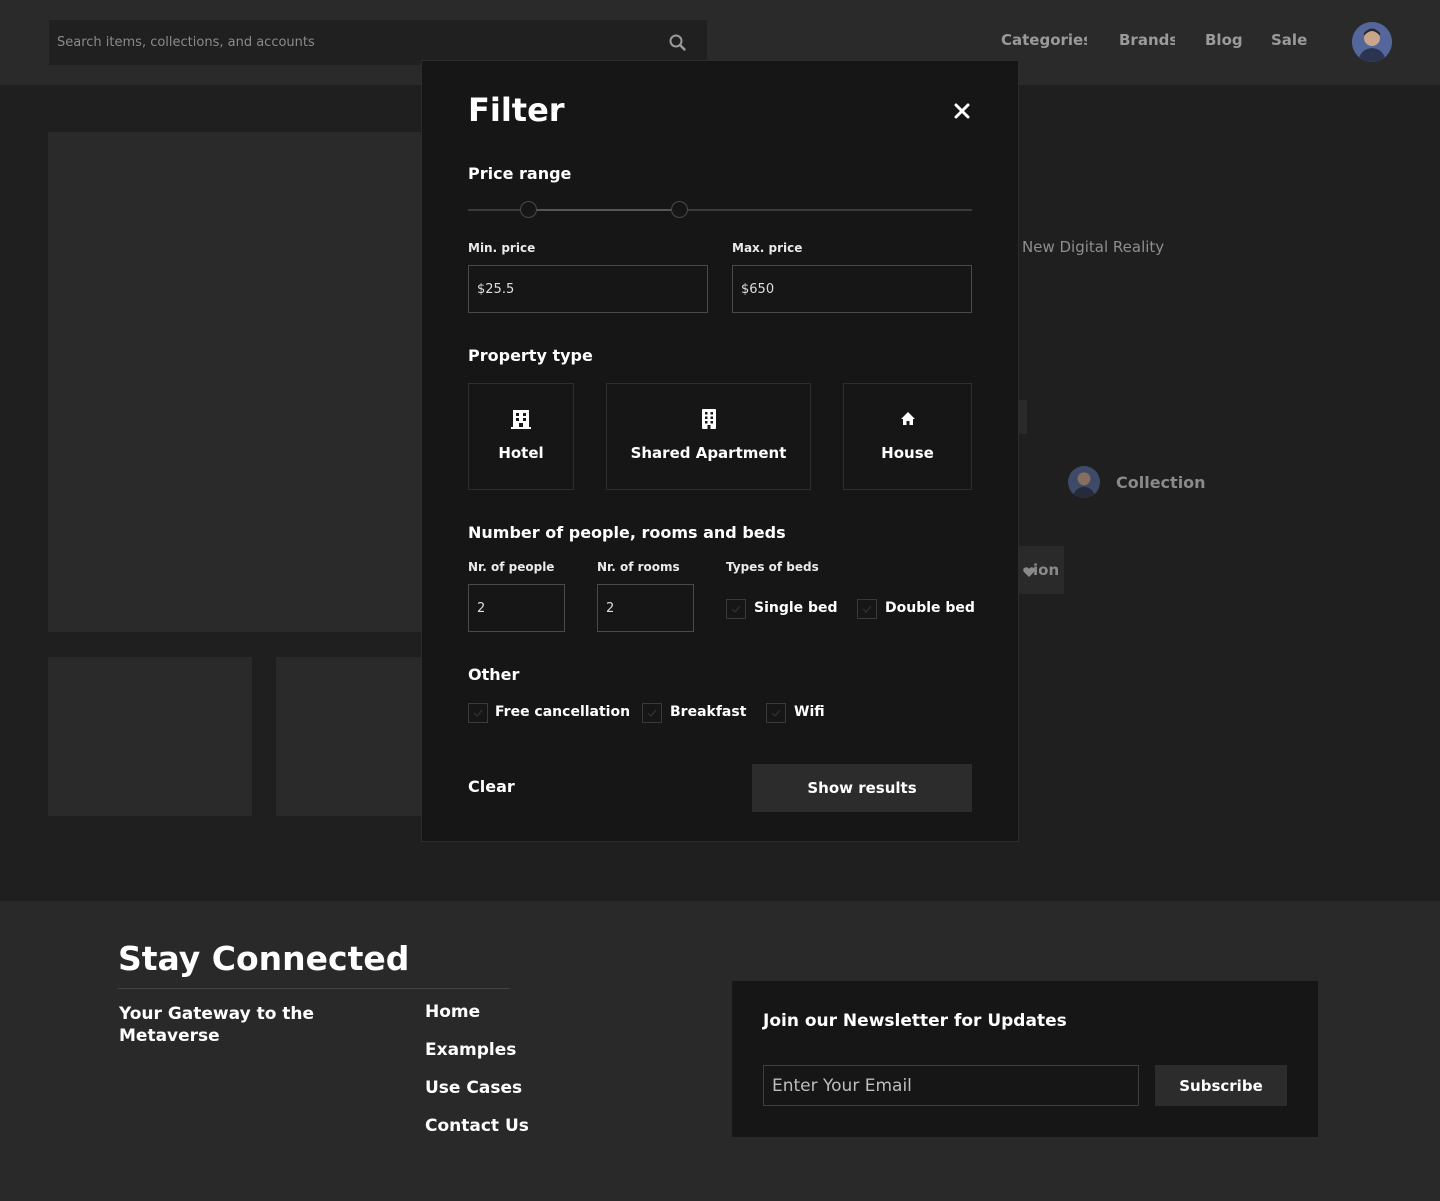  I want to click on other-heading: Other, so click(494, 674).